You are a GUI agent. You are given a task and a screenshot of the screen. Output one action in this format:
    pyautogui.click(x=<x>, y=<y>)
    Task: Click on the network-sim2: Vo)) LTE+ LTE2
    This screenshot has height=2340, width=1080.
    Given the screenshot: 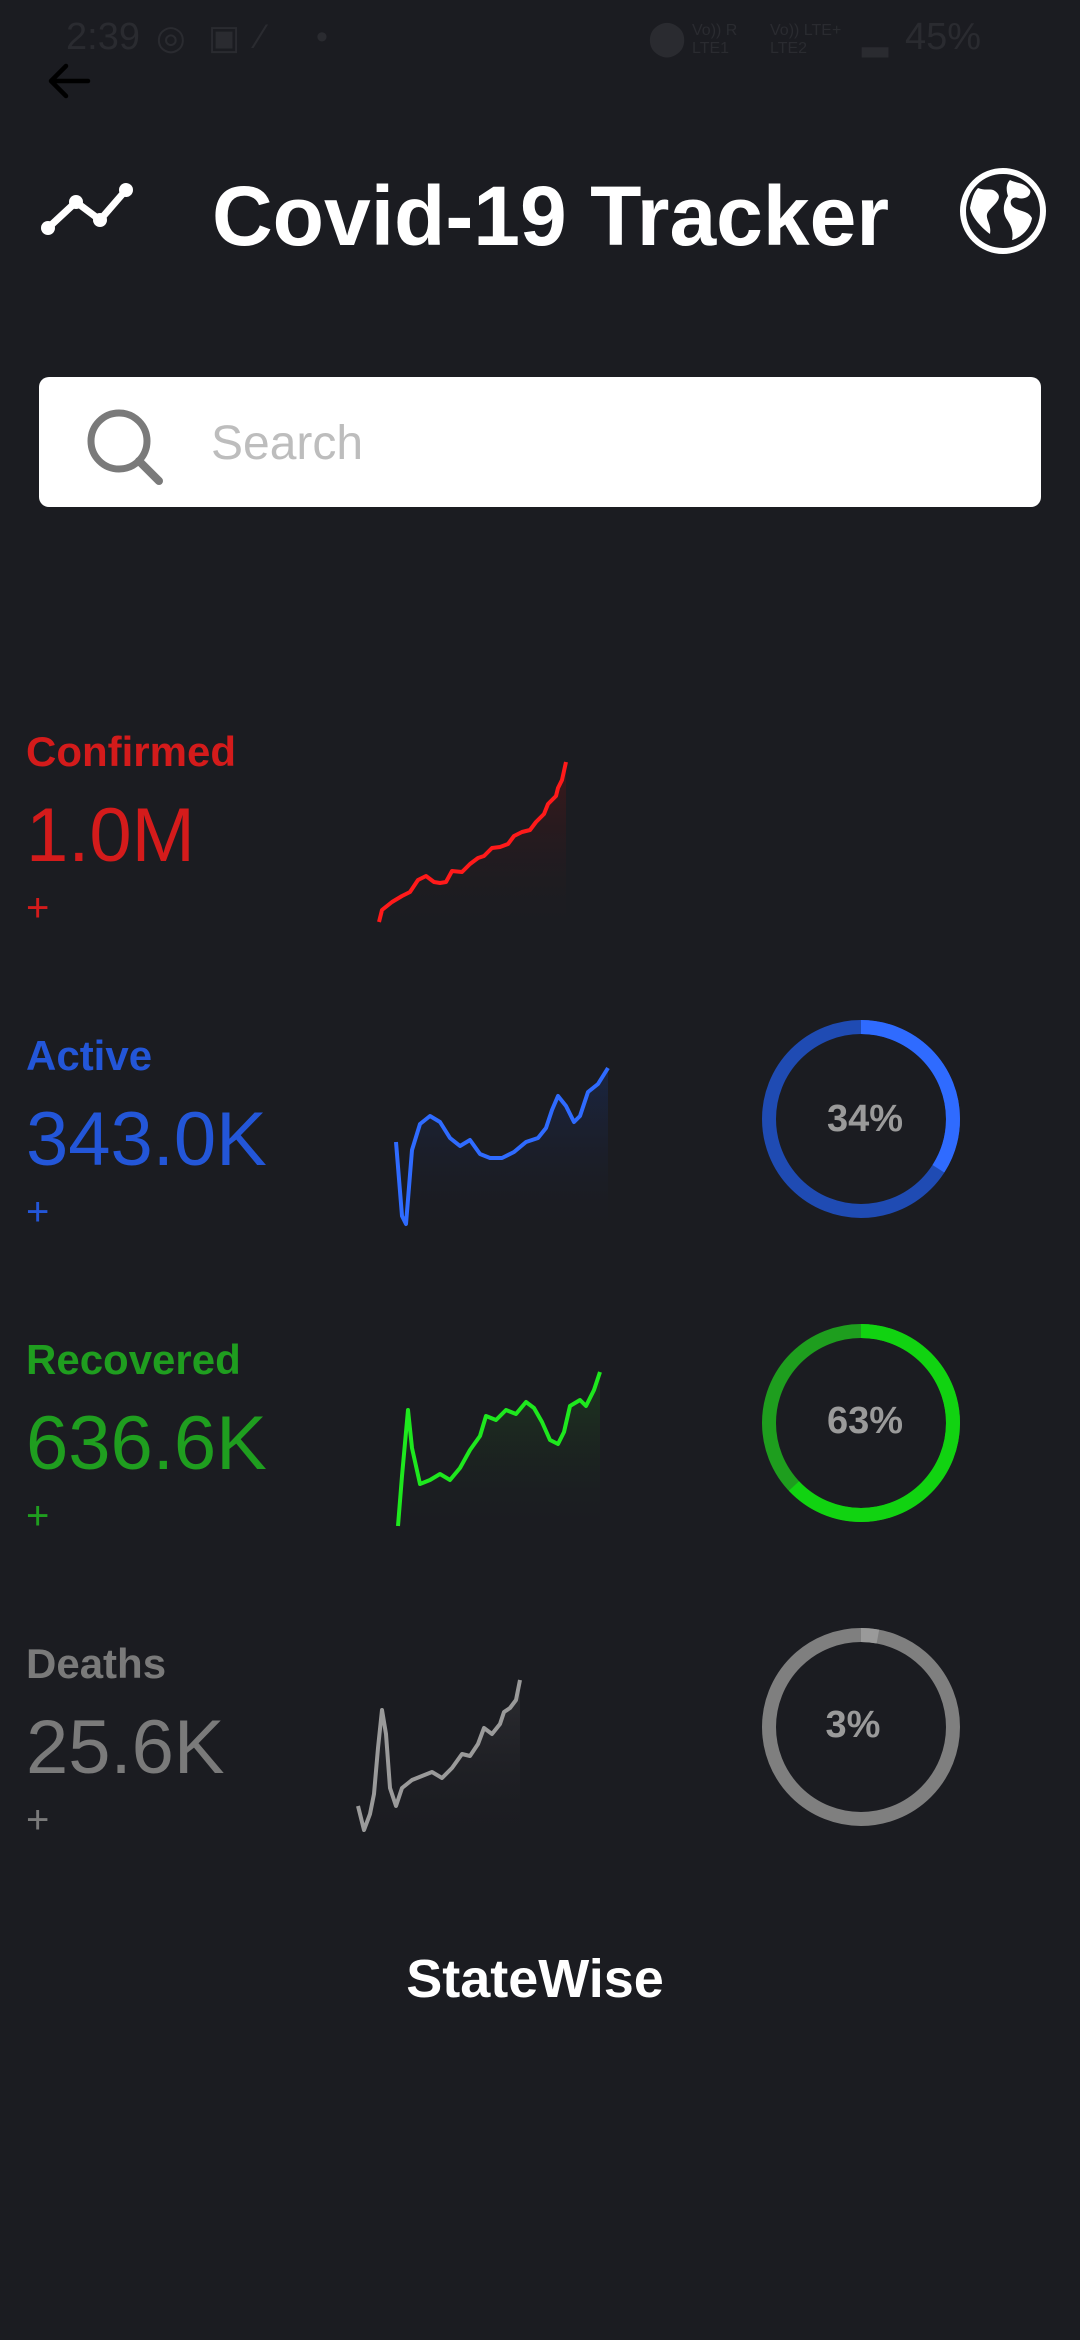 What is the action you would take?
    pyautogui.click(x=806, y=39)
    